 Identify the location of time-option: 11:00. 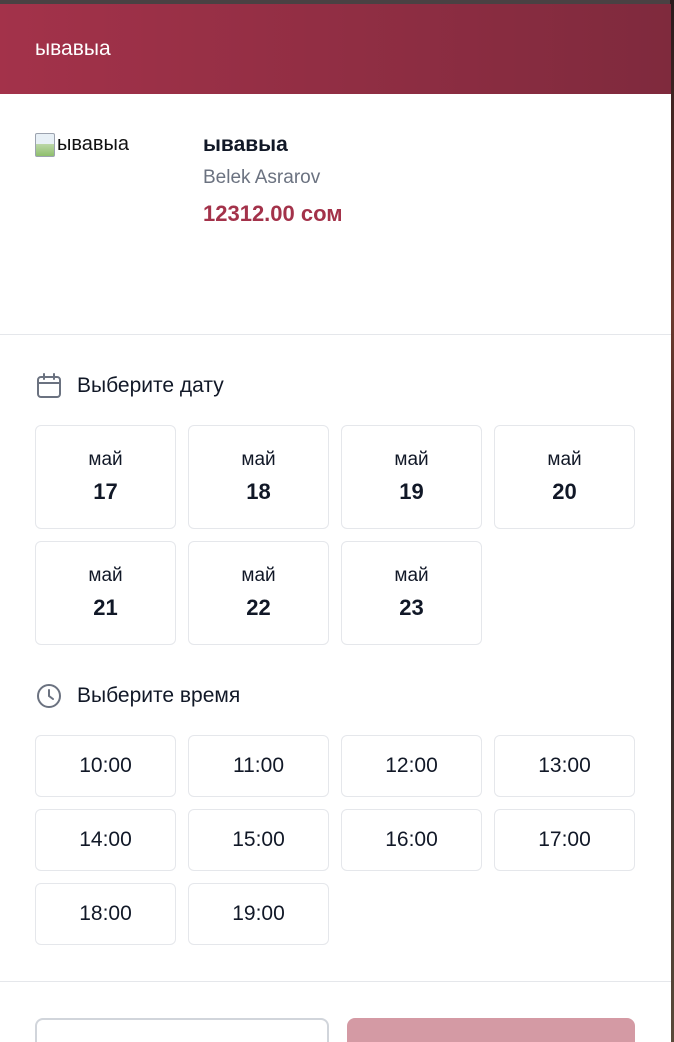
(258, 766).